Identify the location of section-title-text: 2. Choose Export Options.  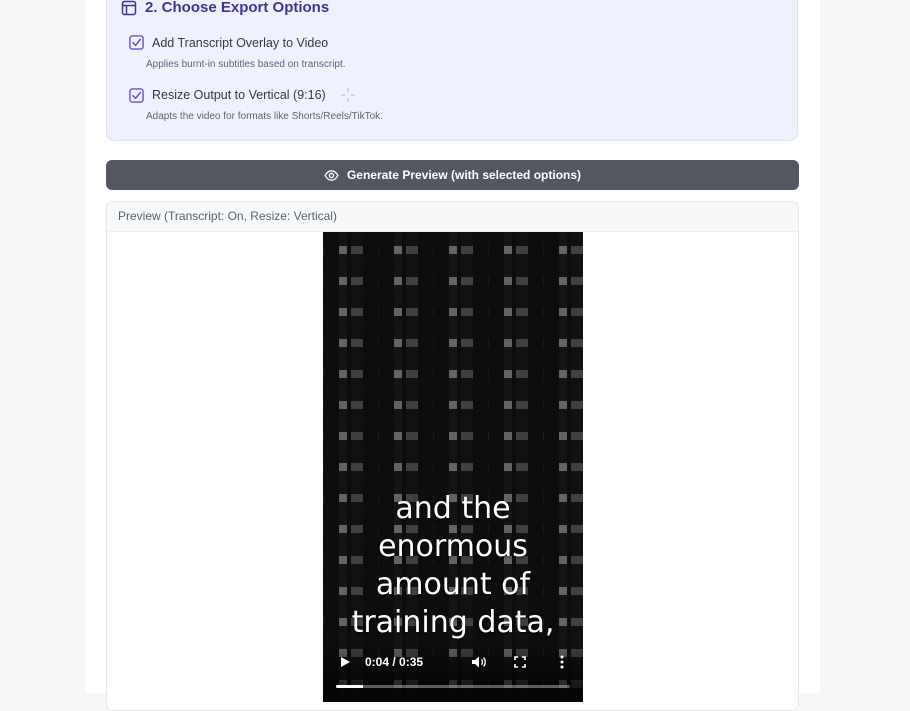
(237, 8).